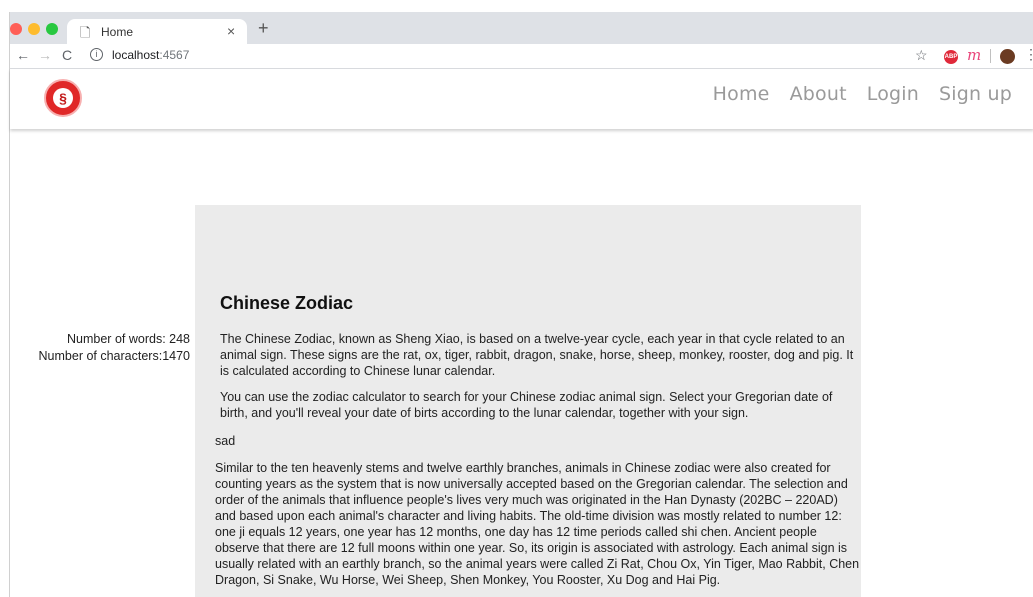  What do you see at coordinates (96, 54) in the screenshot?
I see `info-icon: i` at bounding box center [96, 54].